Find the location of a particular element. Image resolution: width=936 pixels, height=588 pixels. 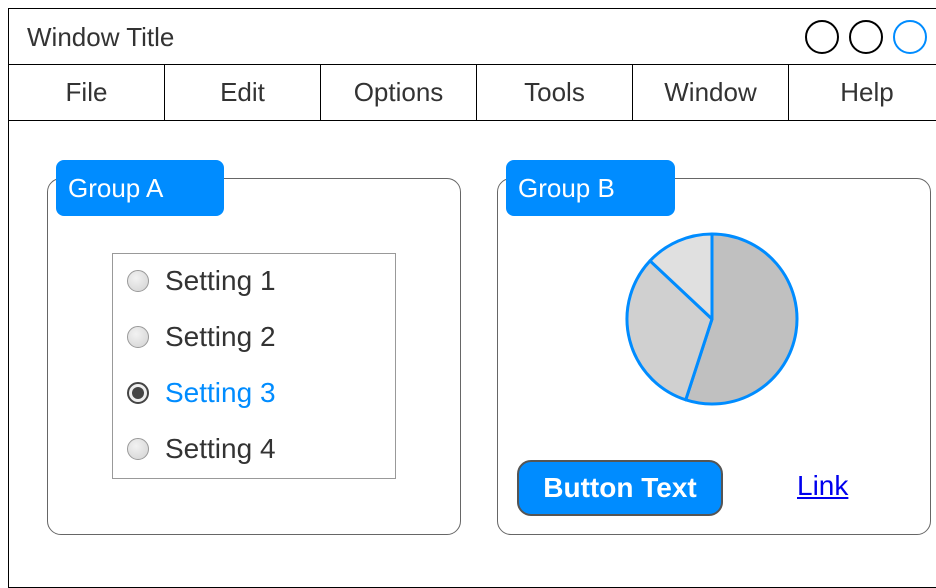

link: Link is located at coordinates (822, 486).